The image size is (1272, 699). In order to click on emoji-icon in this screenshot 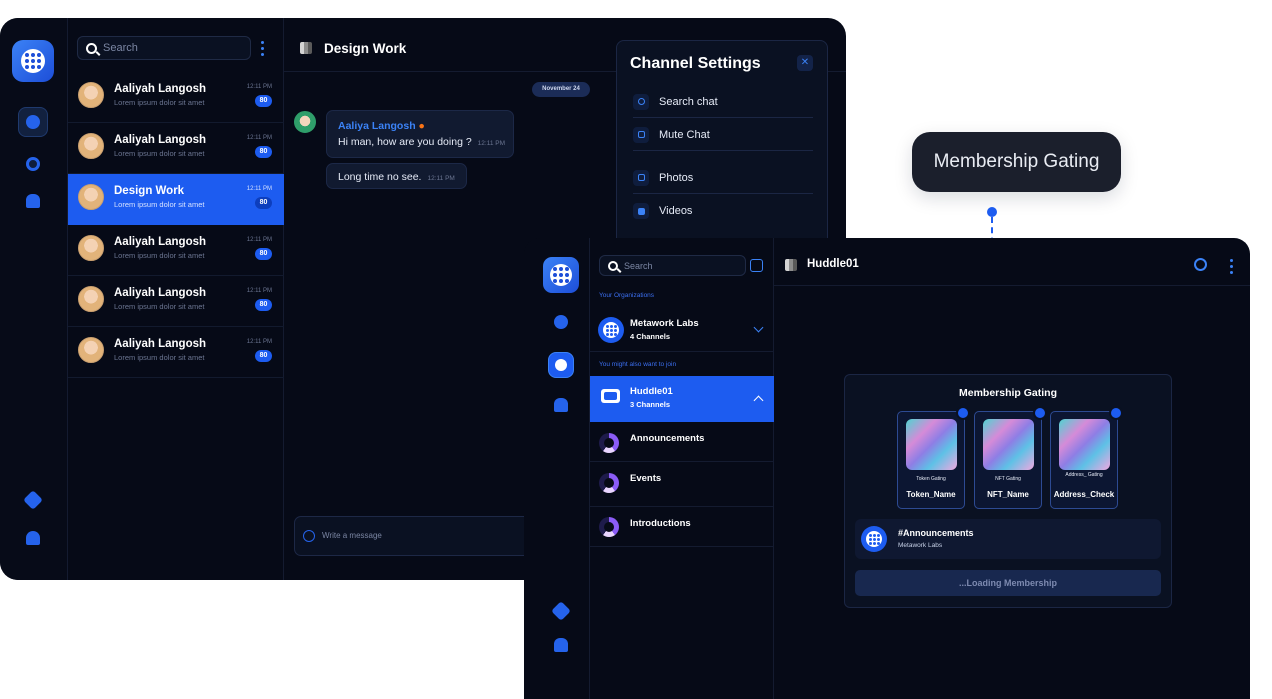, I will do `click(309, 536)`.